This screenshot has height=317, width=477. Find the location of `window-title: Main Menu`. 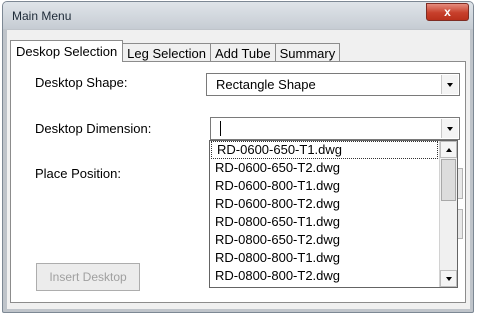

window-title: Main Menu is located at coordinates (42, 16).